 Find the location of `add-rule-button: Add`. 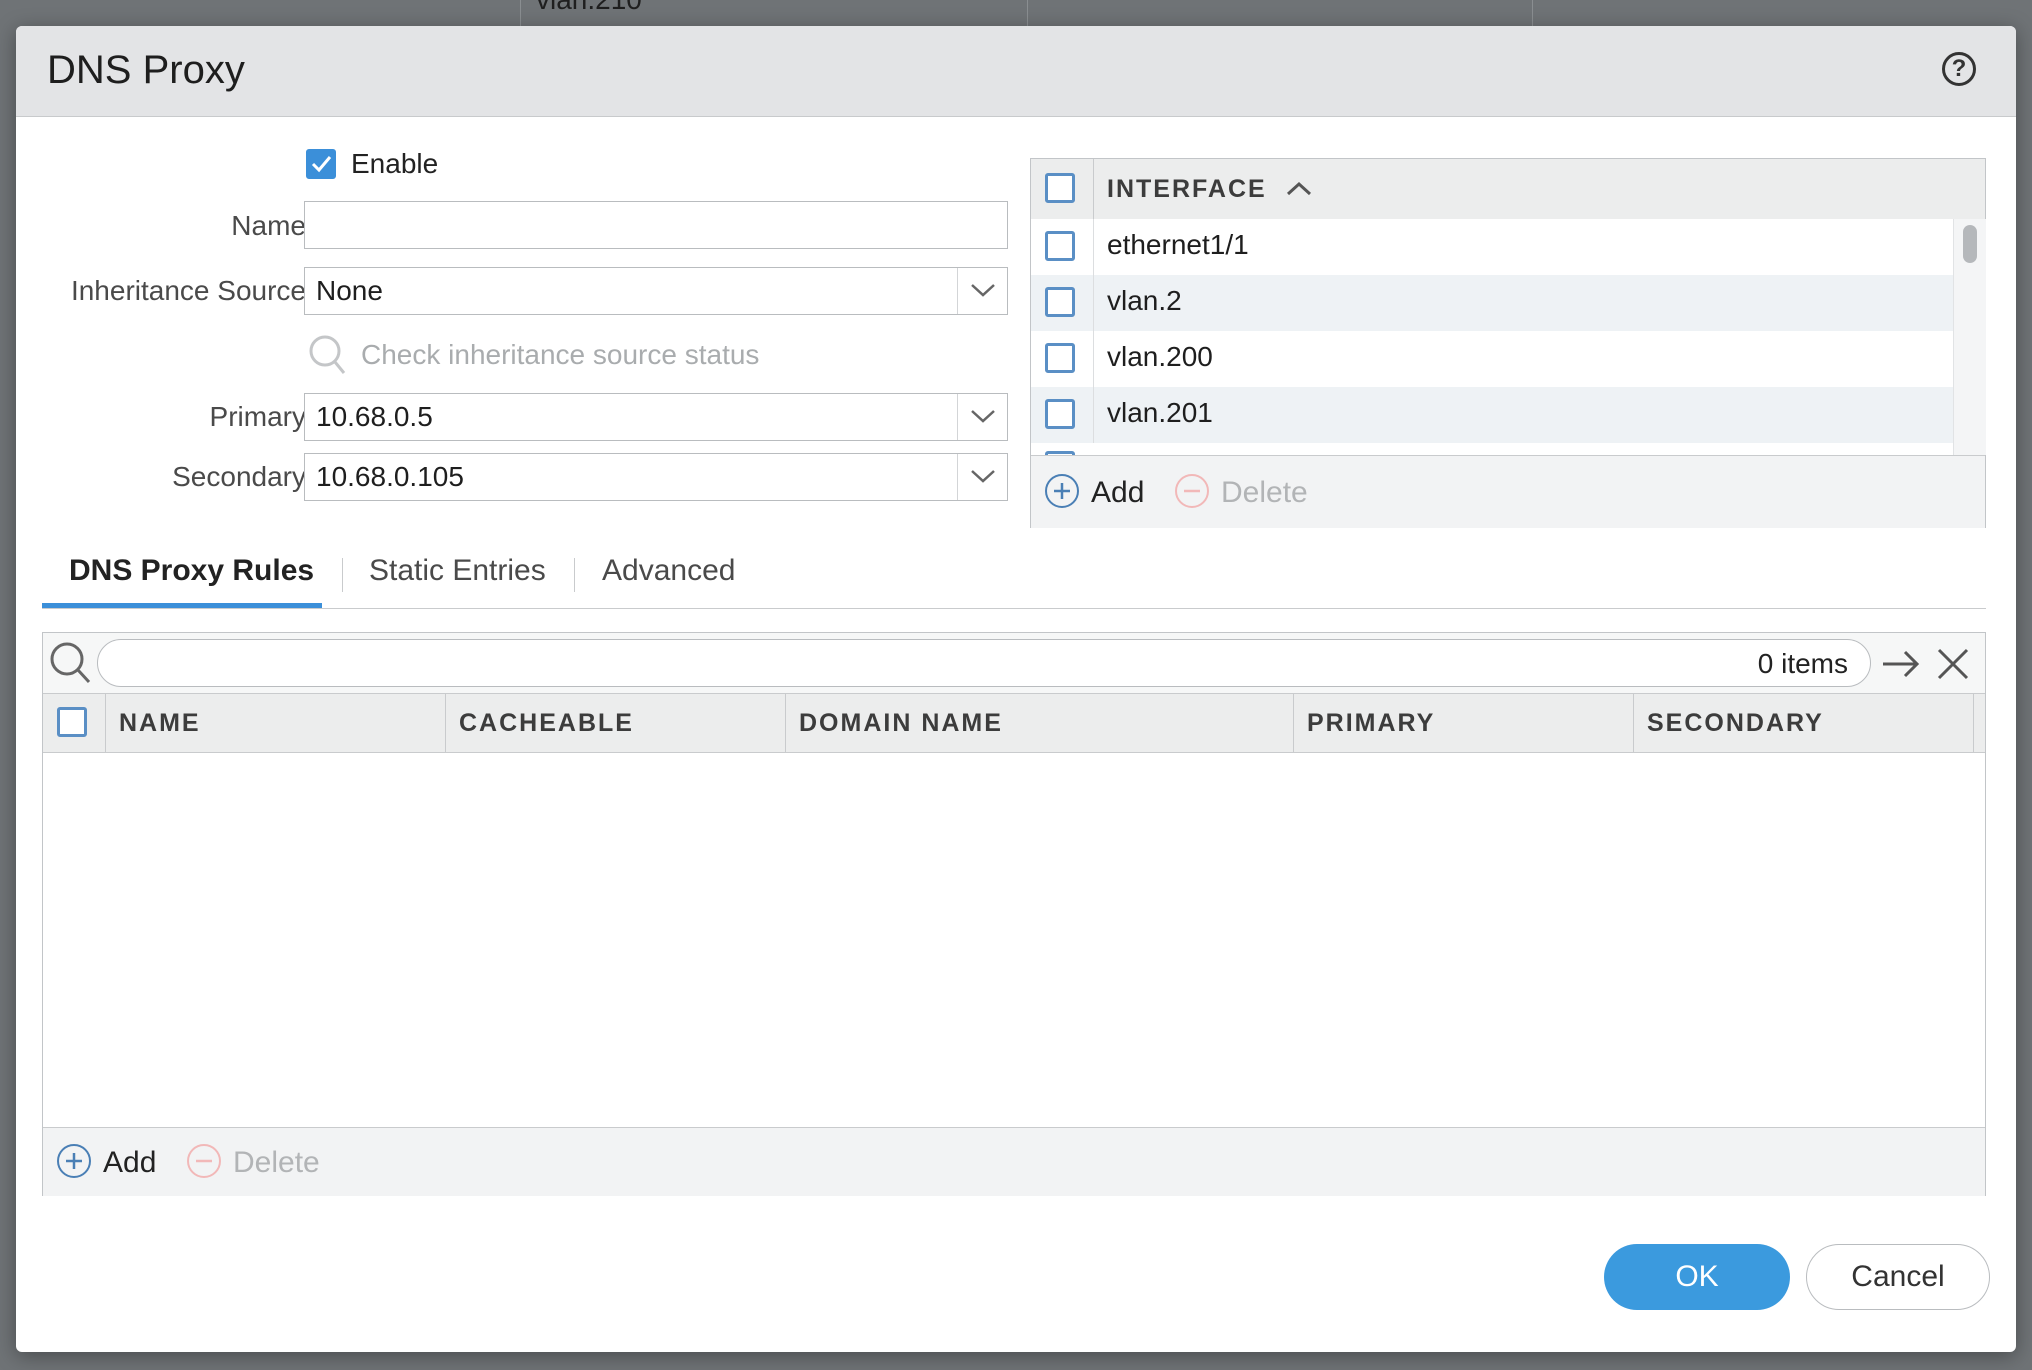

add-rule-button: Add is located at coordinates (129, 1163).